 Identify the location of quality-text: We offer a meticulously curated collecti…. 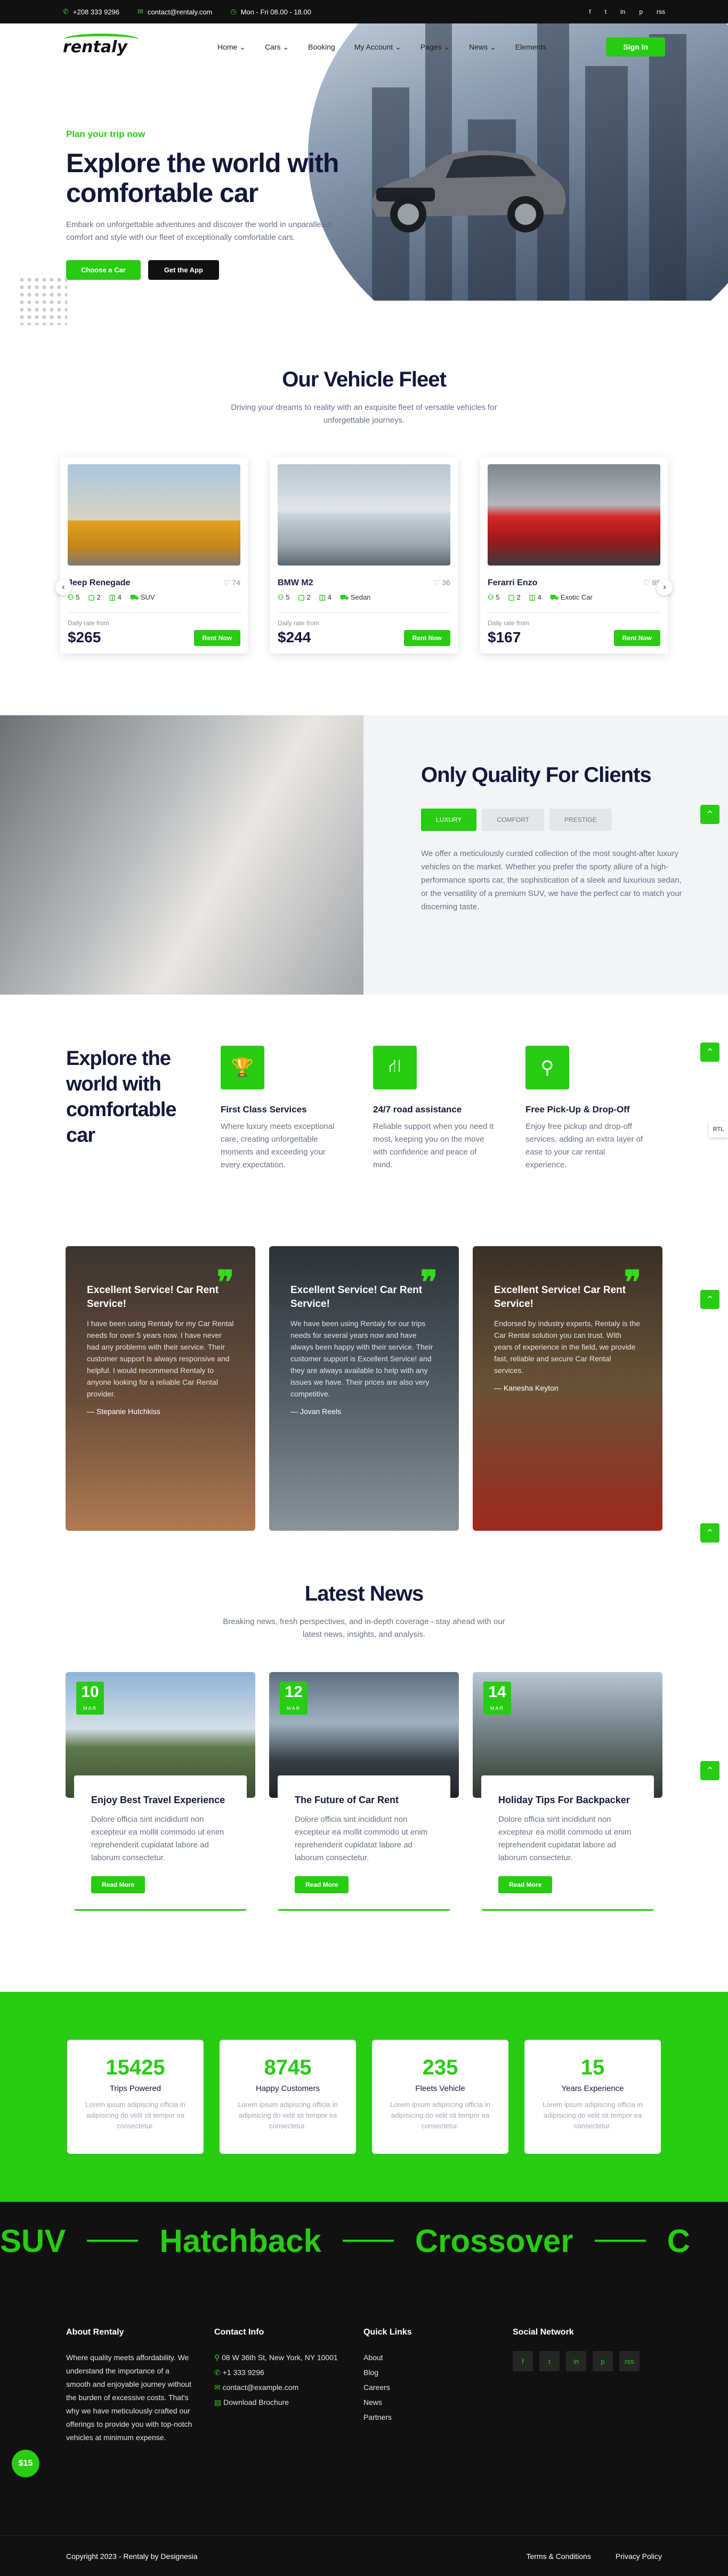
(551, 880).